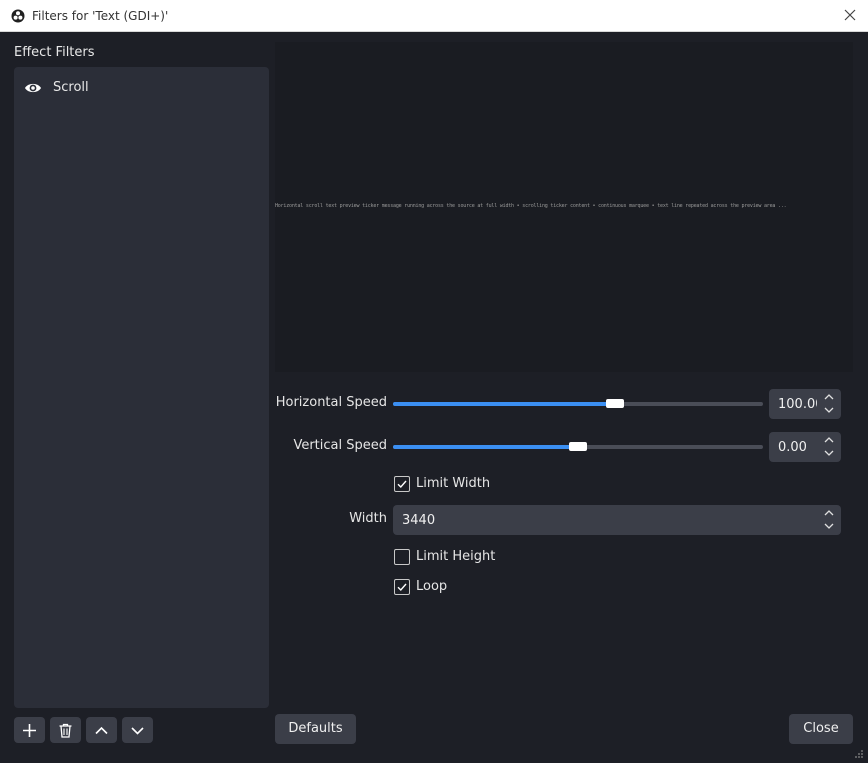 This screenshot has height=763, width=868. I want to click on add-filter-button, so click(29, 730).